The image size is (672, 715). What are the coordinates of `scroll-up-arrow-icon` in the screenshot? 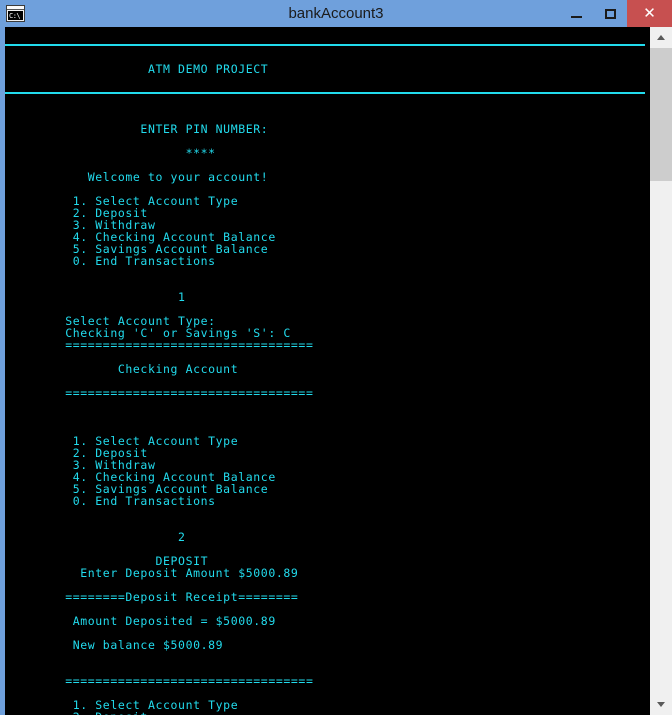 It's located at (661, 37).